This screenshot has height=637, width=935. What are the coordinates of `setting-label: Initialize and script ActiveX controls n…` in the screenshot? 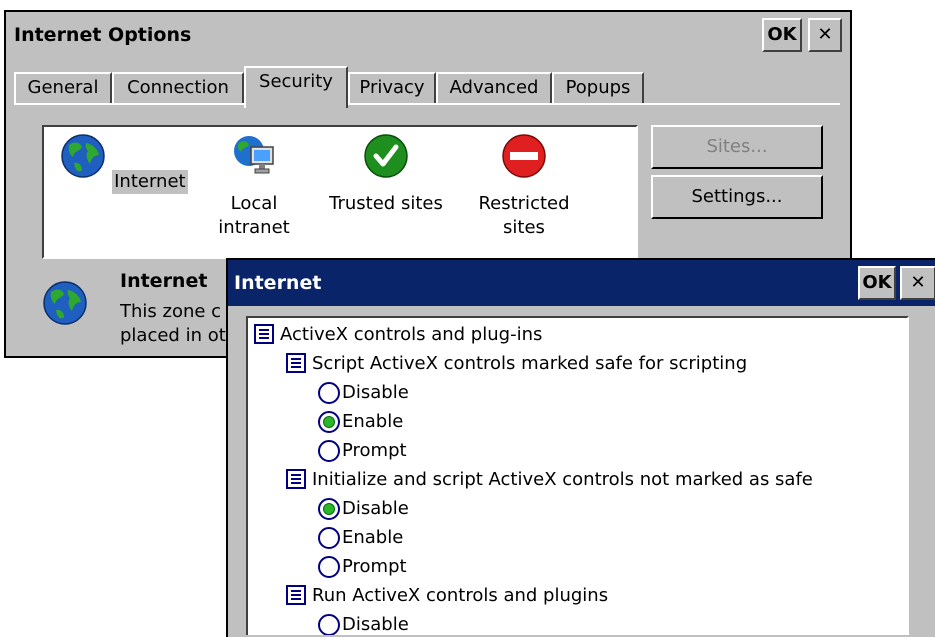 It's located at (562, 479).